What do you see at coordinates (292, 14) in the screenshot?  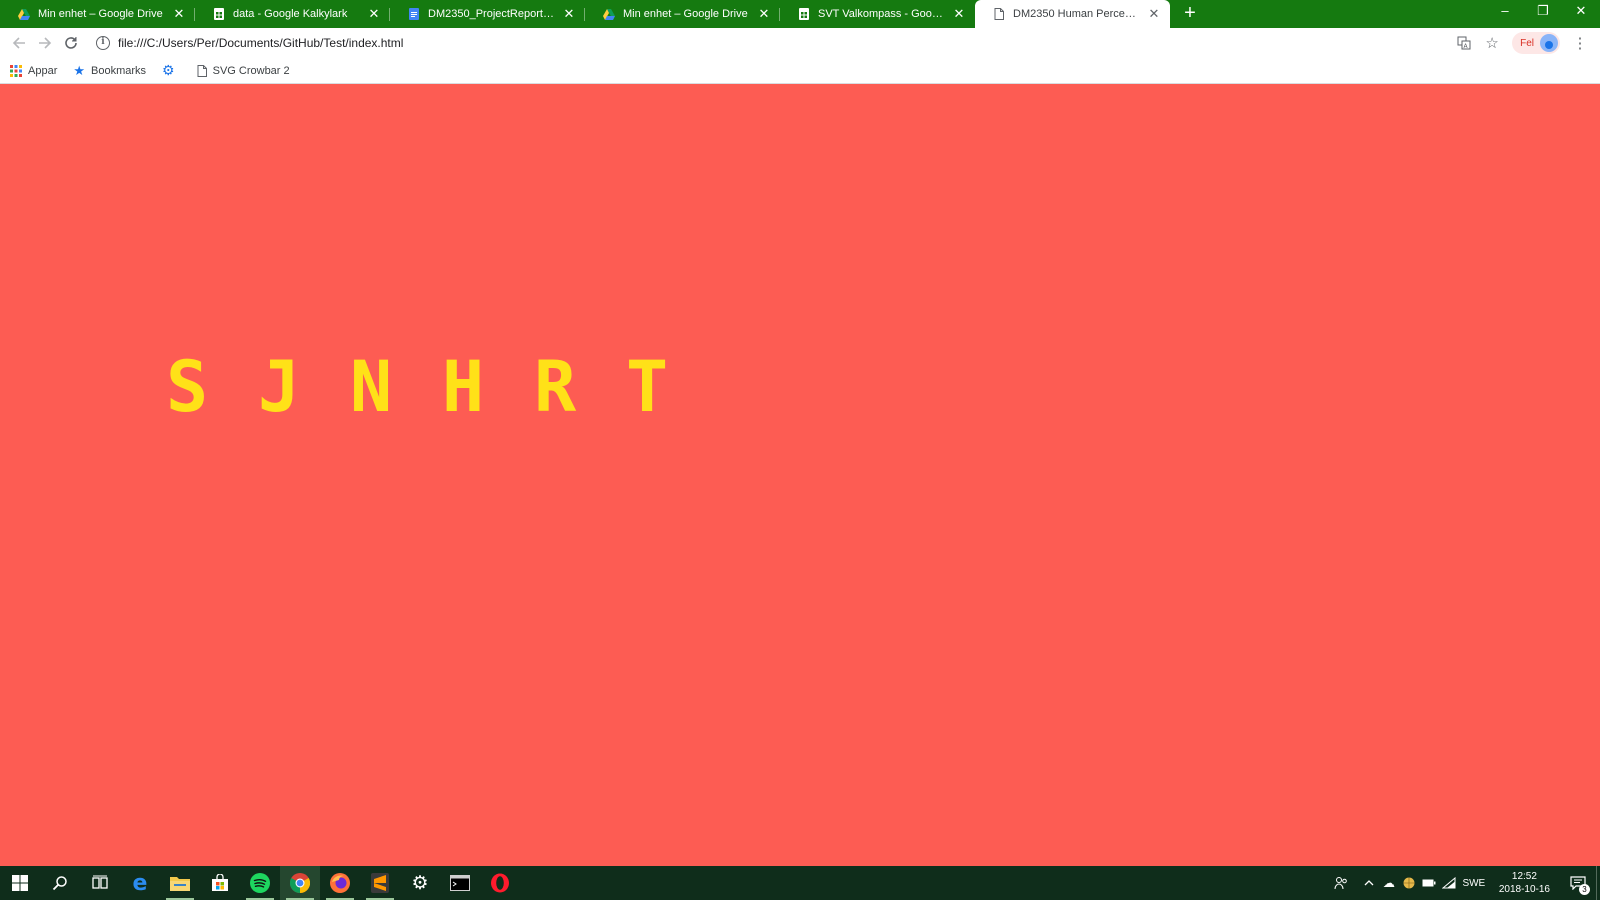 I see `tab-data-sheets: data - Google Kalkylark ✕` at bounding box center [292, 14].